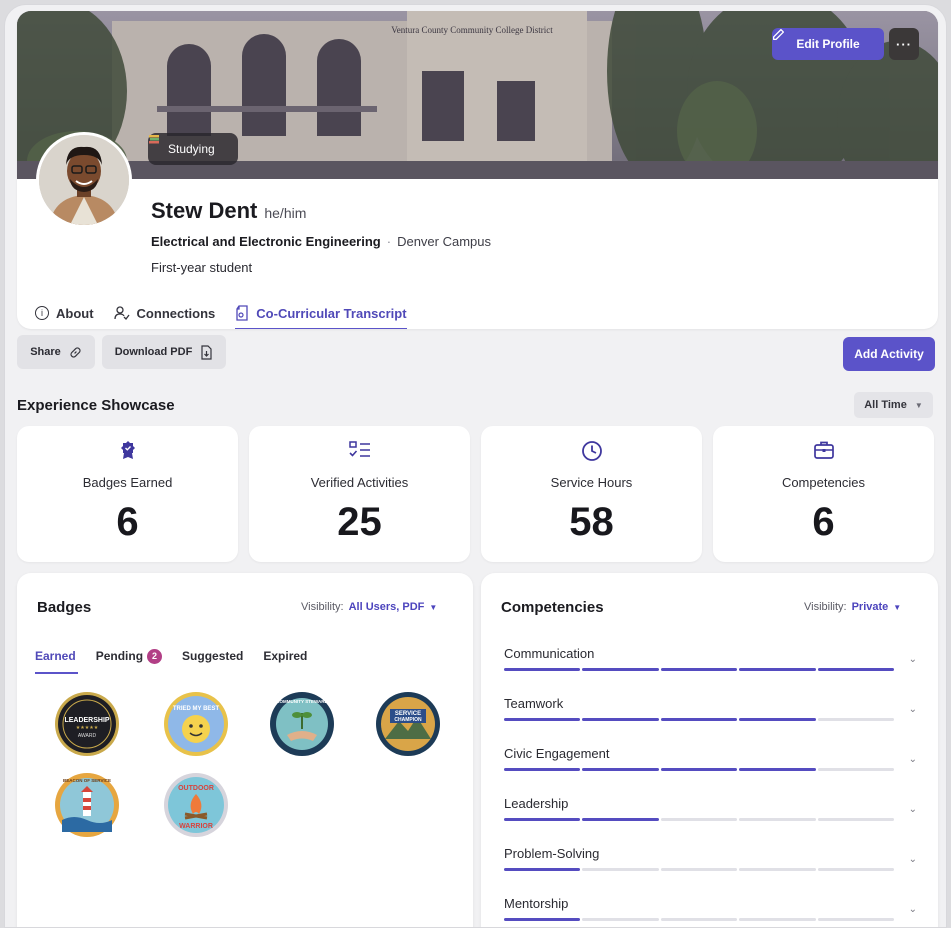 This screenshot has width=951, height=928. Describe the element at coordinates (369, 607) in the screenshot. I see `badges-visibility-dropdown: Visibility: All Users, PDF ▼` at that location.